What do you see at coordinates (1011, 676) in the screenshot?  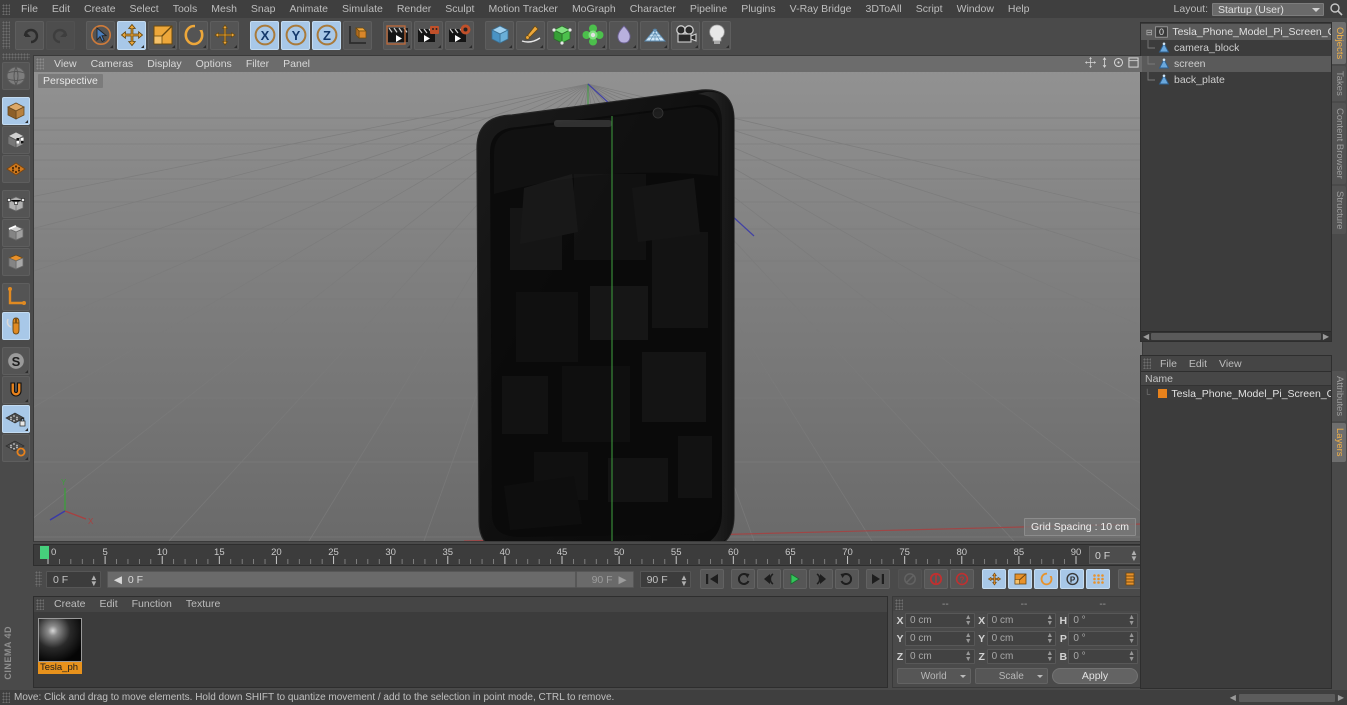 I see `transform-mode-dropdown: Scale` at bounding box center [1011, 676].